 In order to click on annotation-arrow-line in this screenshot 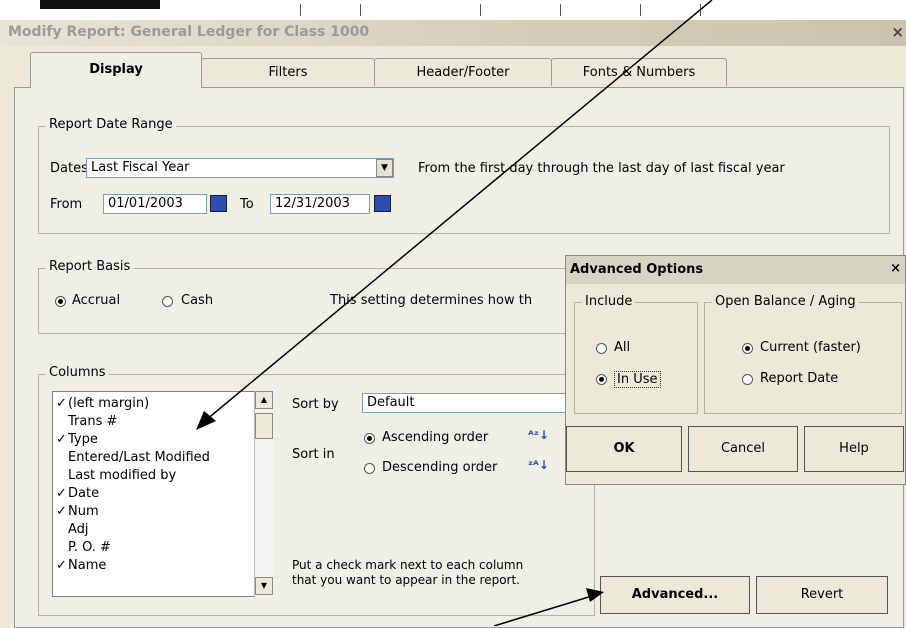, I will do `click(543, 610)`.